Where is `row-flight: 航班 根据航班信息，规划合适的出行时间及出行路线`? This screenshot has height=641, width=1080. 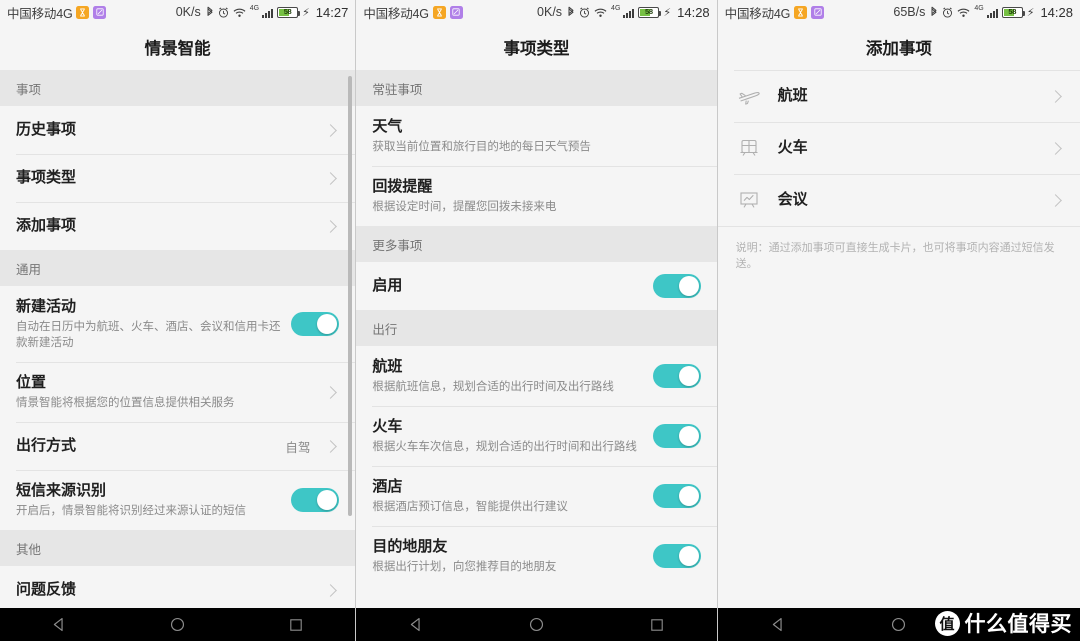
row-flight: 航班 根据航班信息，规划合适的出行时间及出行路线 is located at coordinates (536, 376).